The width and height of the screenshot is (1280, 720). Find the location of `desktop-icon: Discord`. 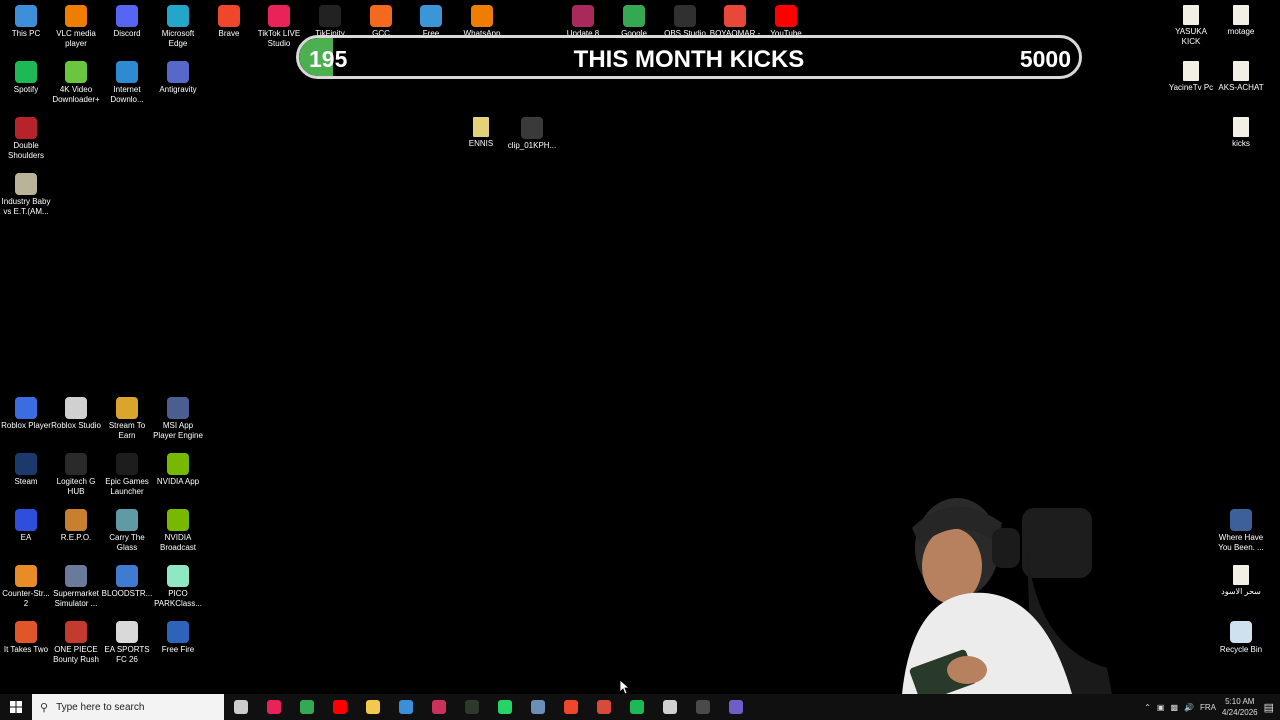

desktop-icon: Discord is located at coordinates (127, 19).